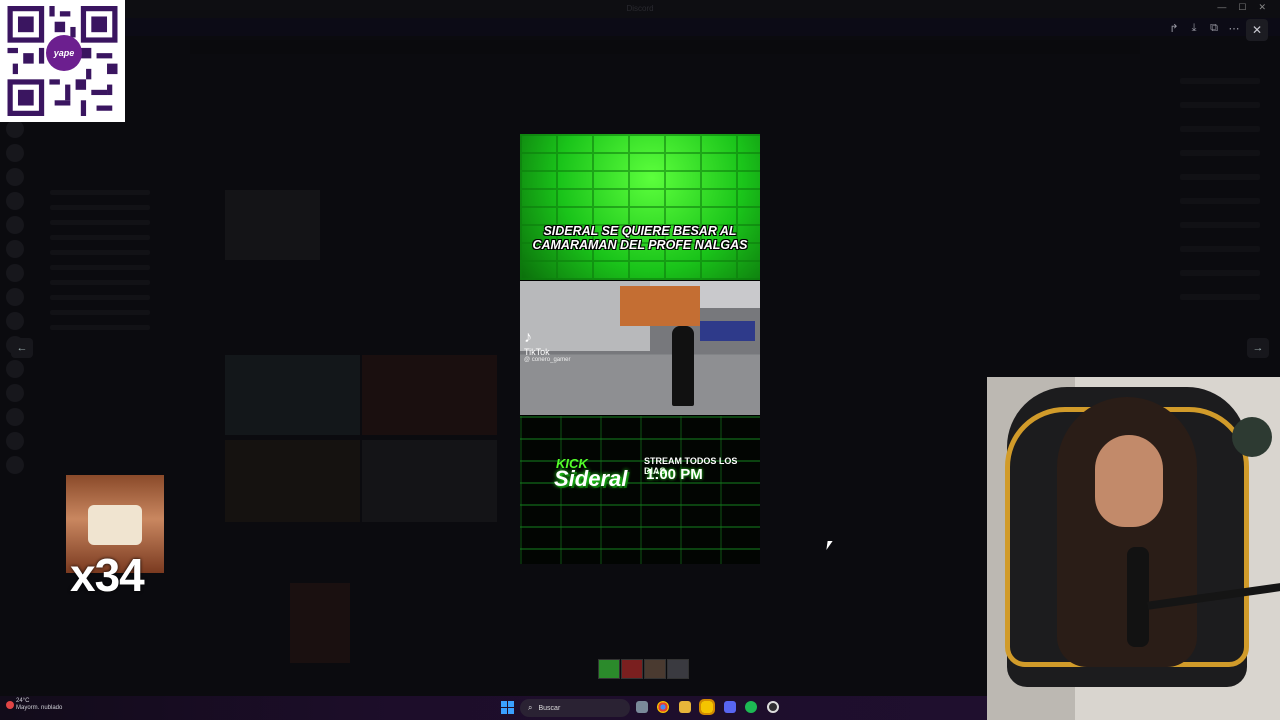 This screenshot has height=720, width=1280. What do you see at coordinates (1215, 210) in the screenshot?
I see `member-list` at bounding box center [1215, 210].